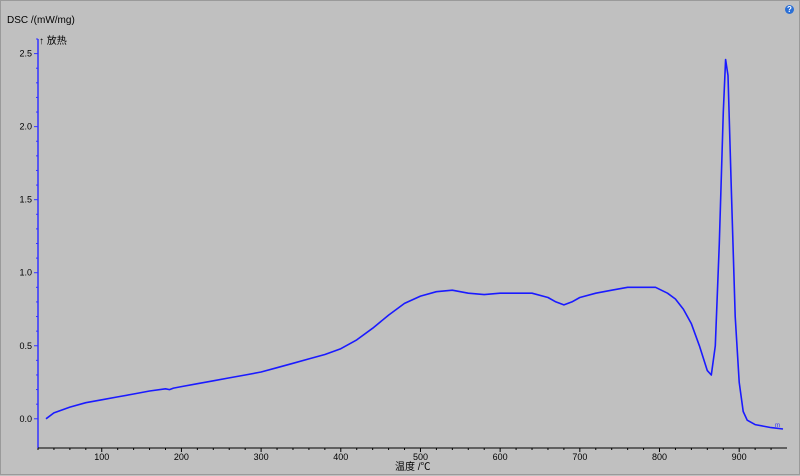 The height and width of the screenshot is (476, 800). I want to click on x-tick-label: 100, so click(101, 457).